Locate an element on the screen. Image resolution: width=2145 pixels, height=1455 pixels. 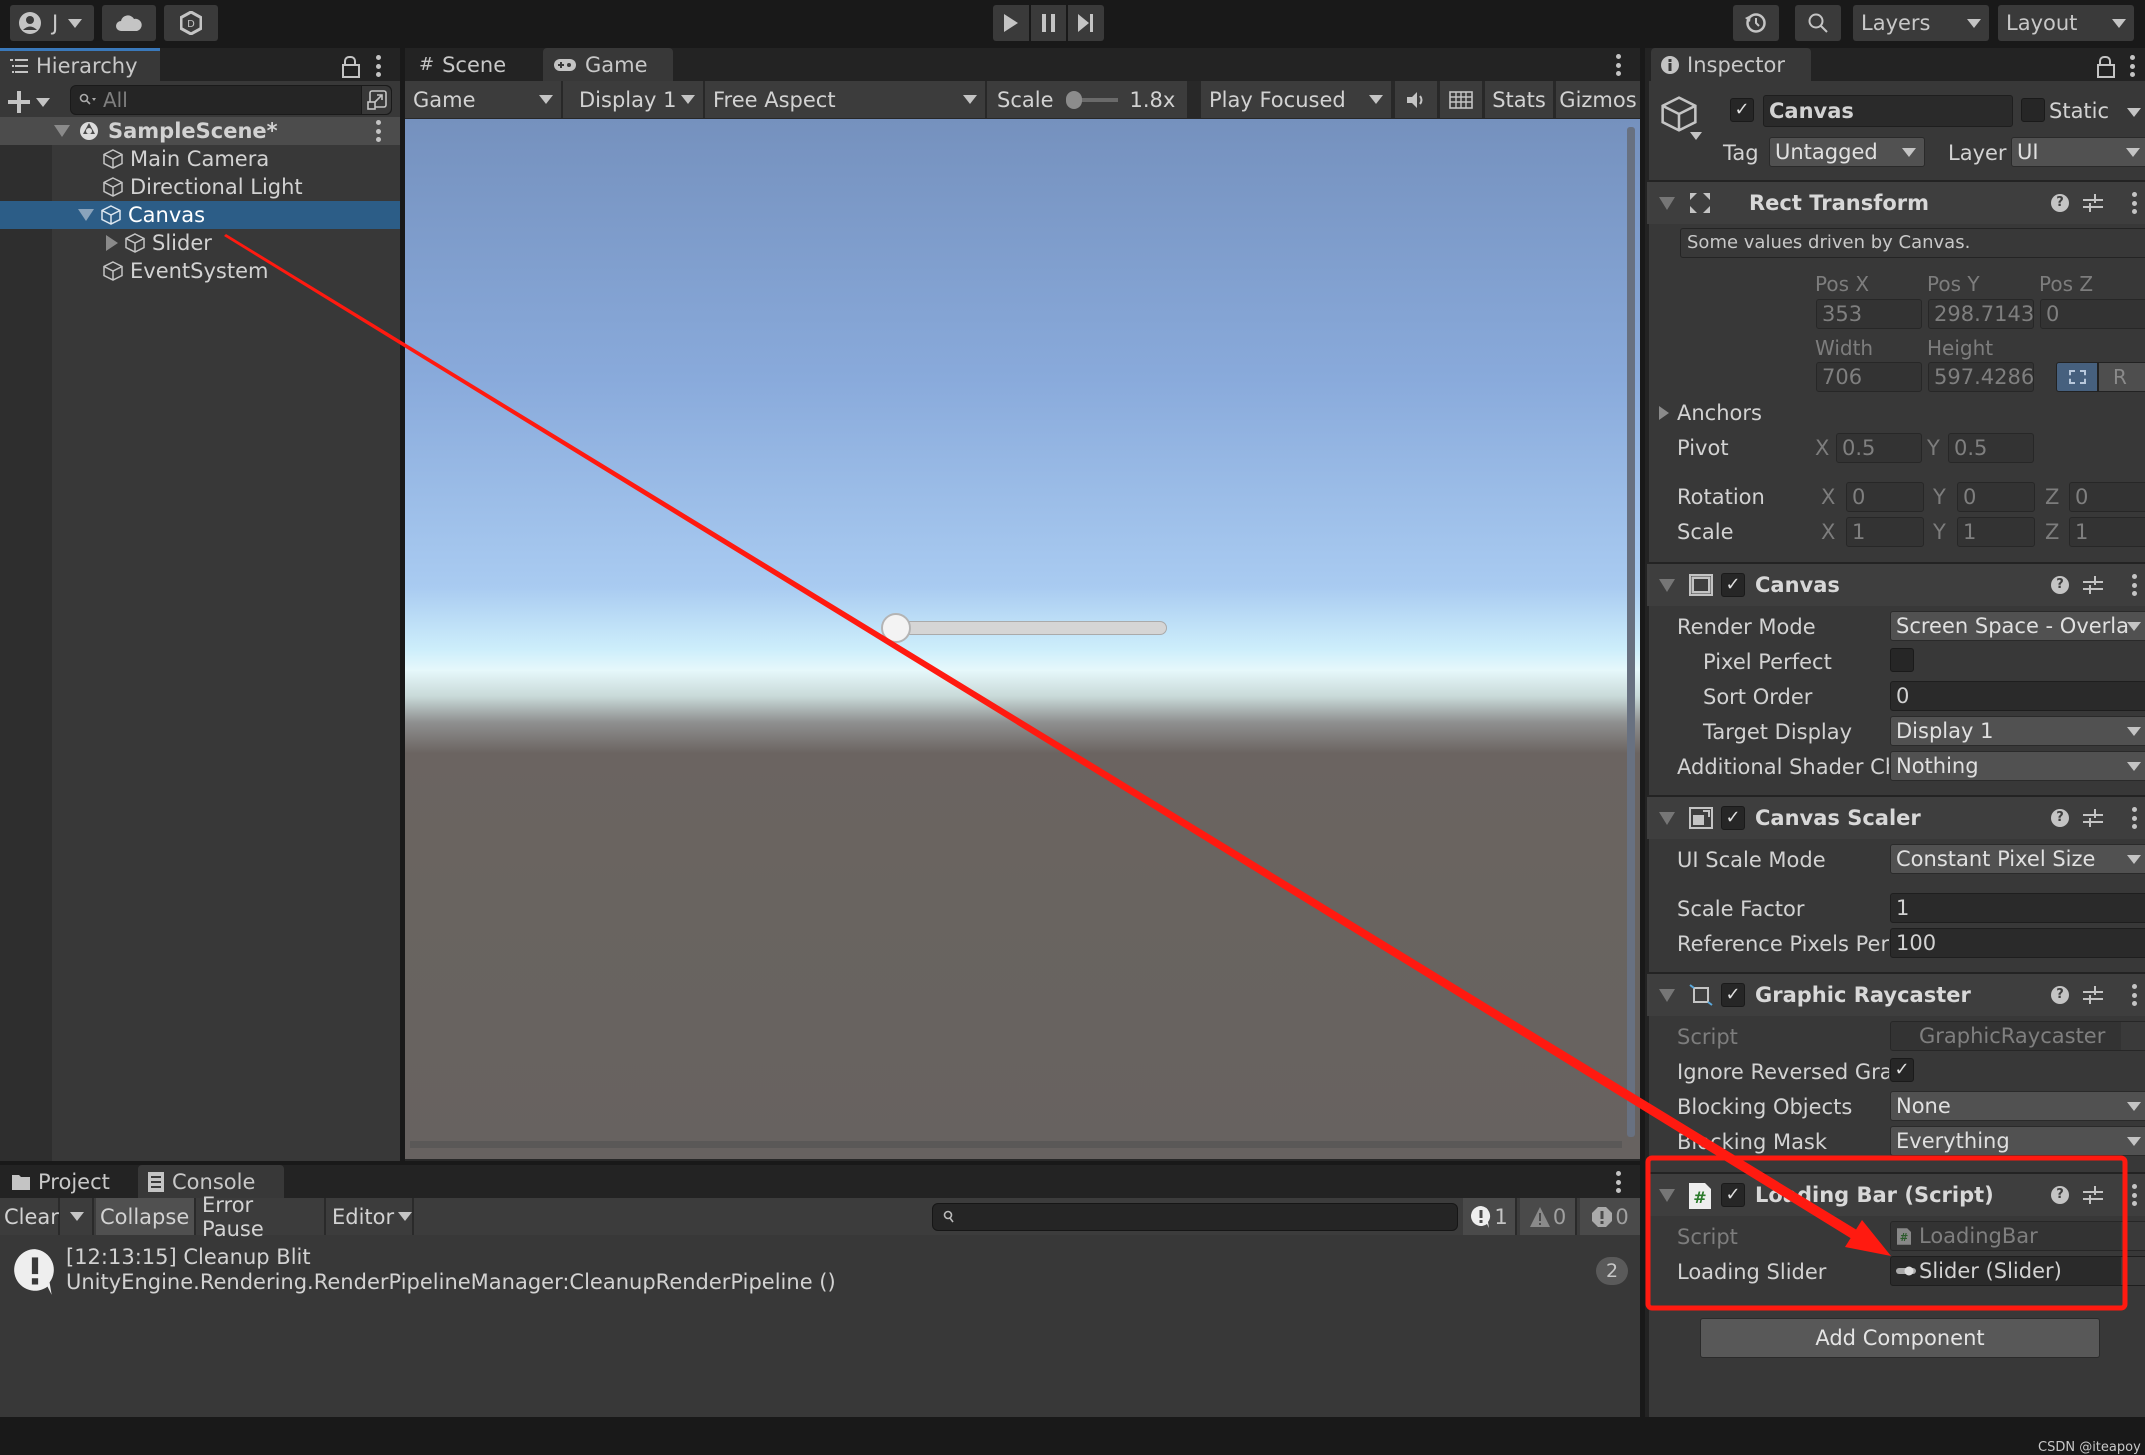
tab-hierarchy: Hierarchy is located at coordinates (80, 64).